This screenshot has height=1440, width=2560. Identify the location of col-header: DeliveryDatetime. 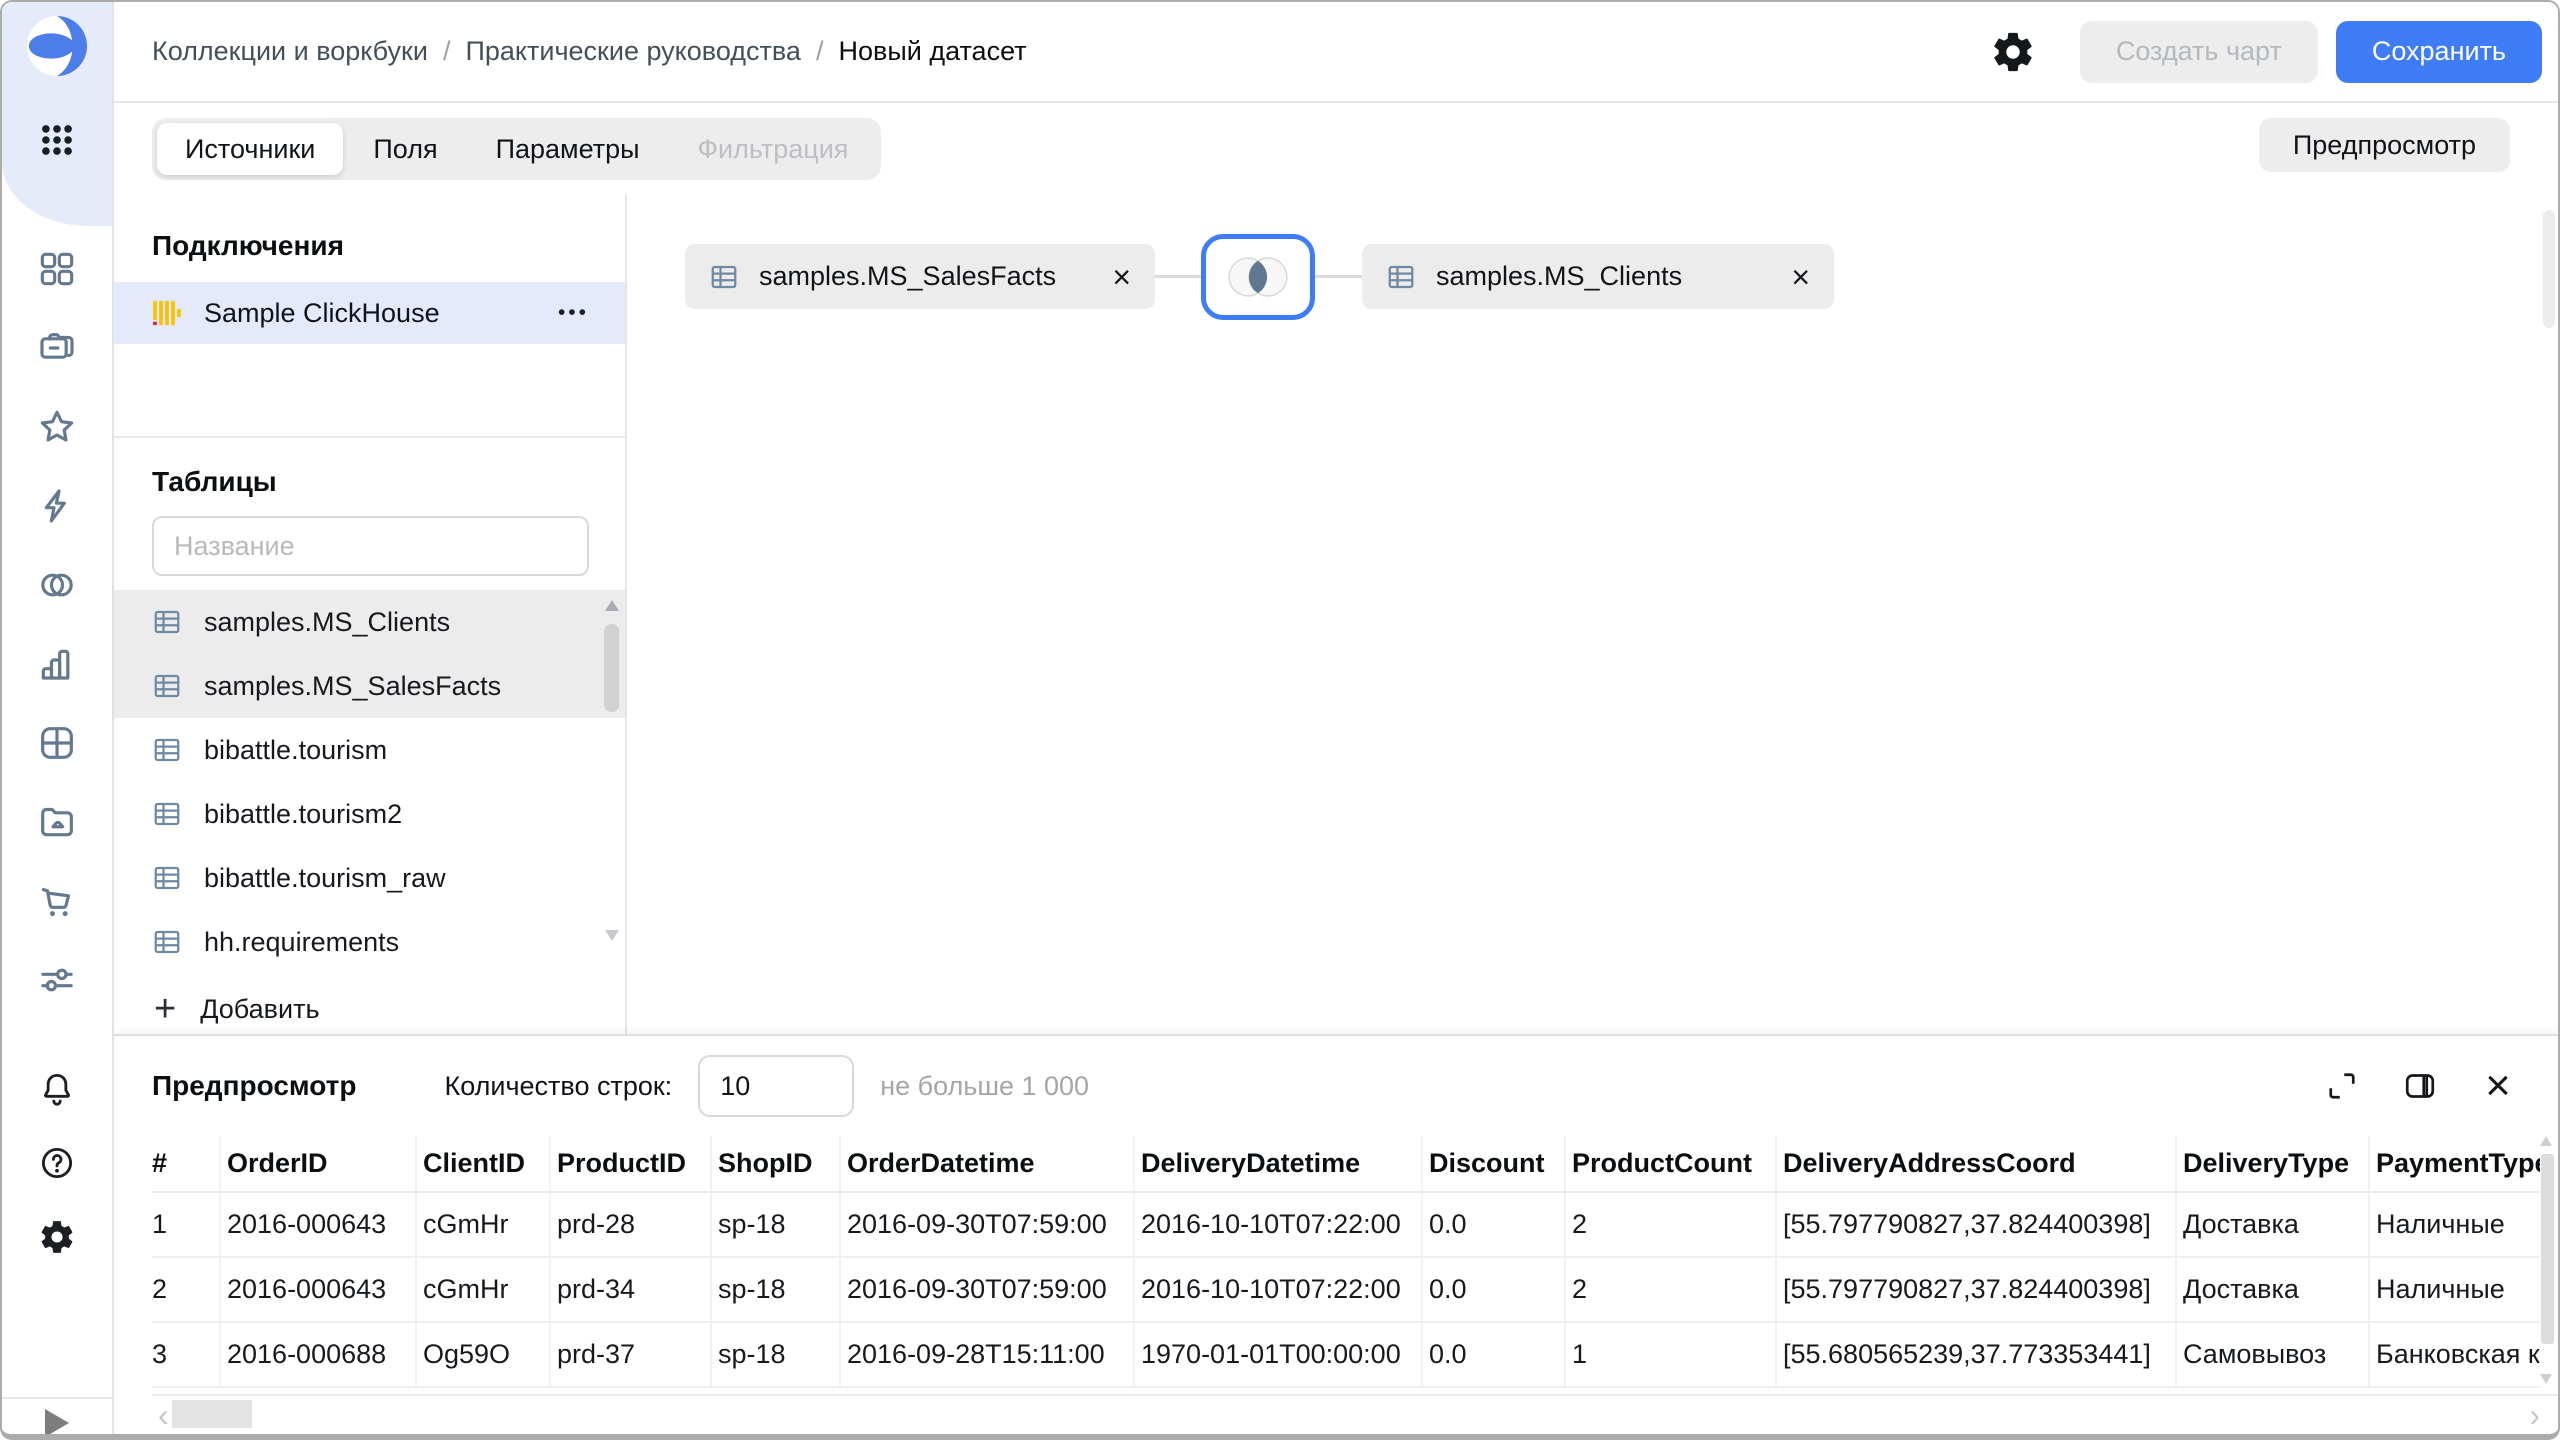
(1277, 1164).